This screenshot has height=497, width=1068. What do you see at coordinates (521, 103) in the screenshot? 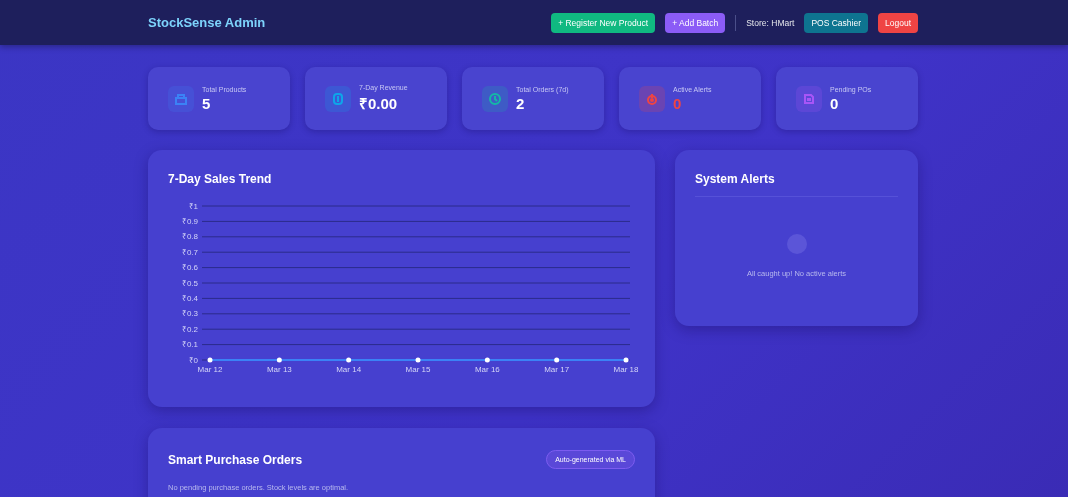
I see `stat-value: 2` at bounding box center [521, 103].